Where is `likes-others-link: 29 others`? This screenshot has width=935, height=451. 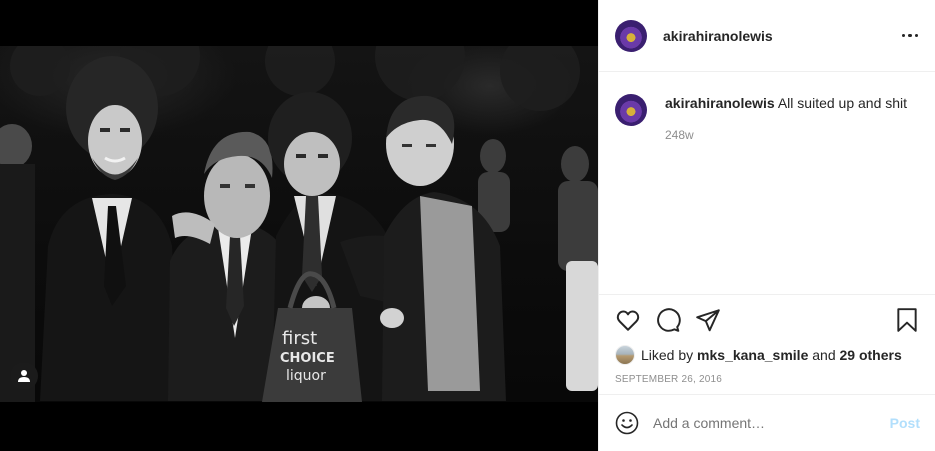
likes-others-link: 29 others is located at coordinates (871, 355).